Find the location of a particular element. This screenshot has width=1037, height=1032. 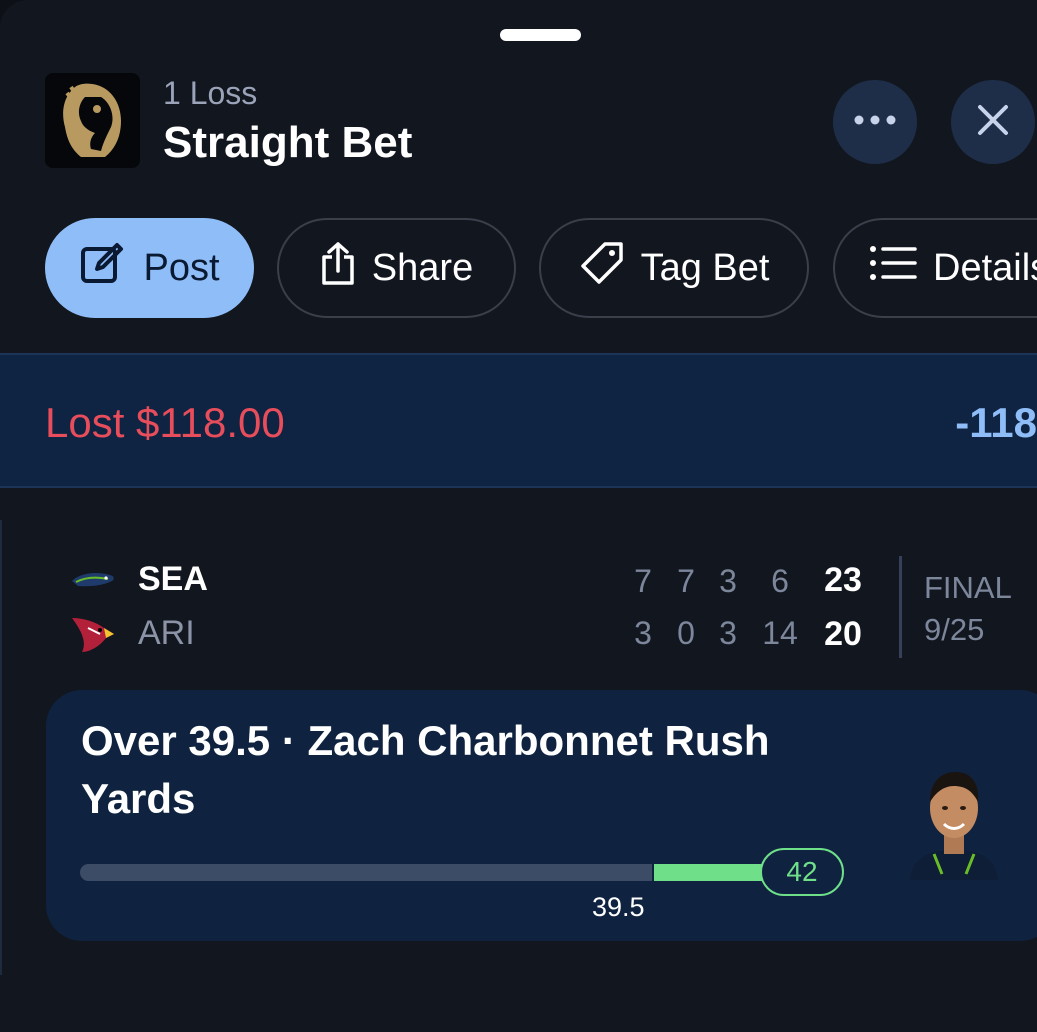

lion-logo-icon is located at coordinates (92, 120).